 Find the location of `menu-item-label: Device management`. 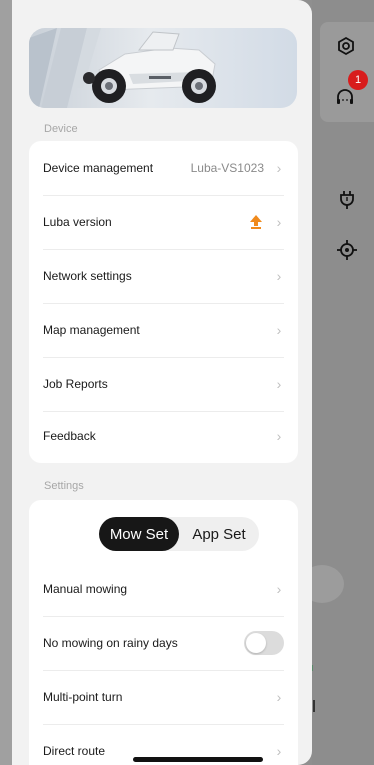

menu-item-label: Device management is located at coordinates (98, 168).